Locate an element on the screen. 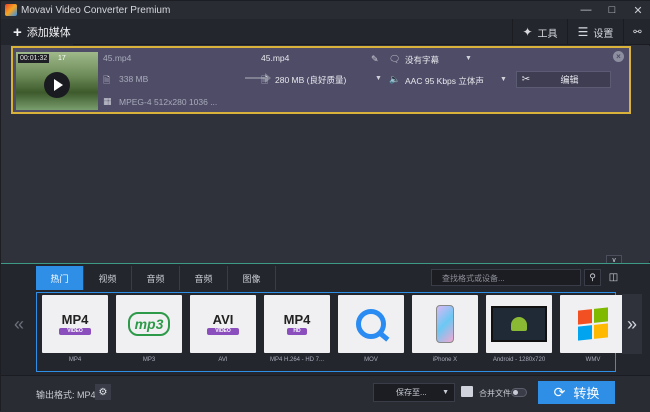 Image resolution: width=650 pixels, height=412 pixels. scissors-icon: ✂ is located at coordinates (526, 79).